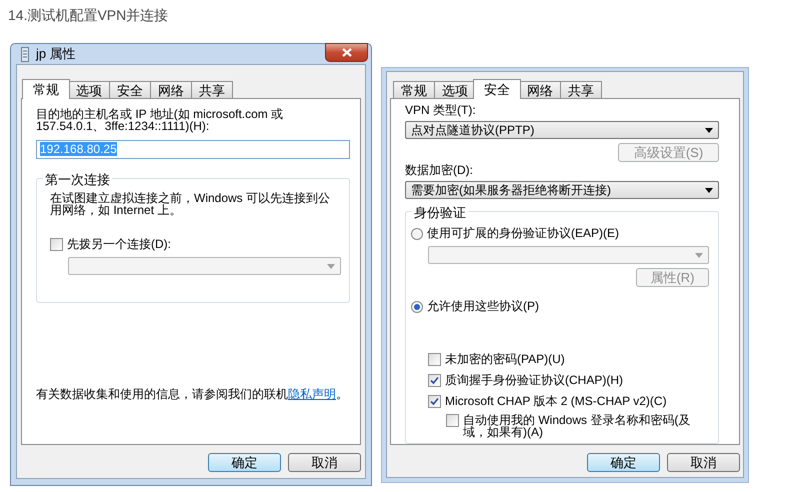  Describe the element at coordinates (534, 380) in the screenshot. I see `checkbox-label: 质询握手身份验证协议(CHAP)(H)` at that location.